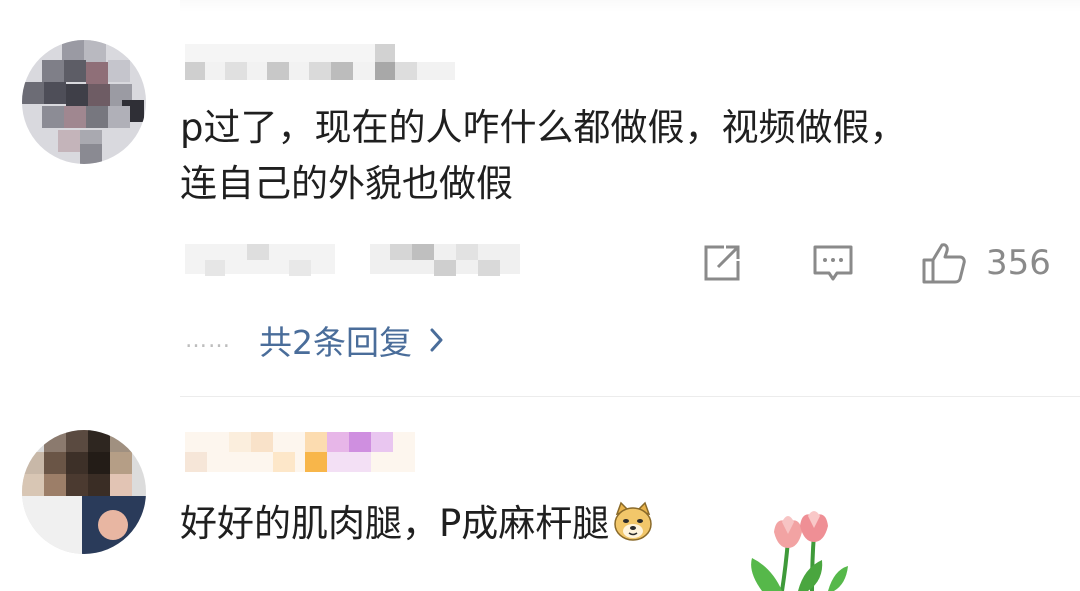 The height and width of the screenshot is (591, 1080). What do you see at coordinates (543, 156) in the screenshot?
I see `comment-text: p过了，现在的人咋什么都做假，视频做假， 连自己的外貌也做假` at bounding box center [543, 156].